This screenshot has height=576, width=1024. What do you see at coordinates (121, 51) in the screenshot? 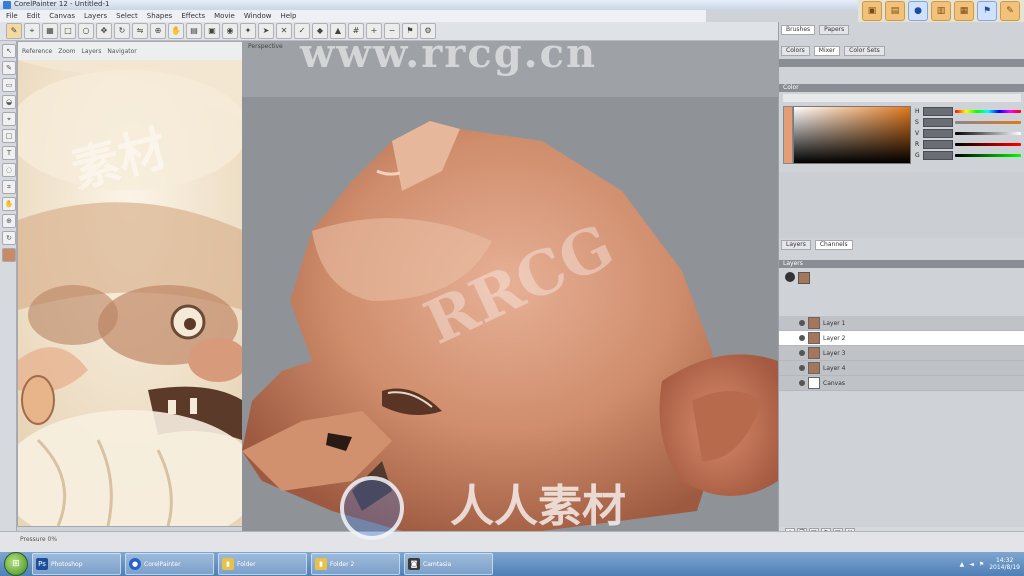
I see `reference-tab: Navigator` at bounding box center [121, 51].